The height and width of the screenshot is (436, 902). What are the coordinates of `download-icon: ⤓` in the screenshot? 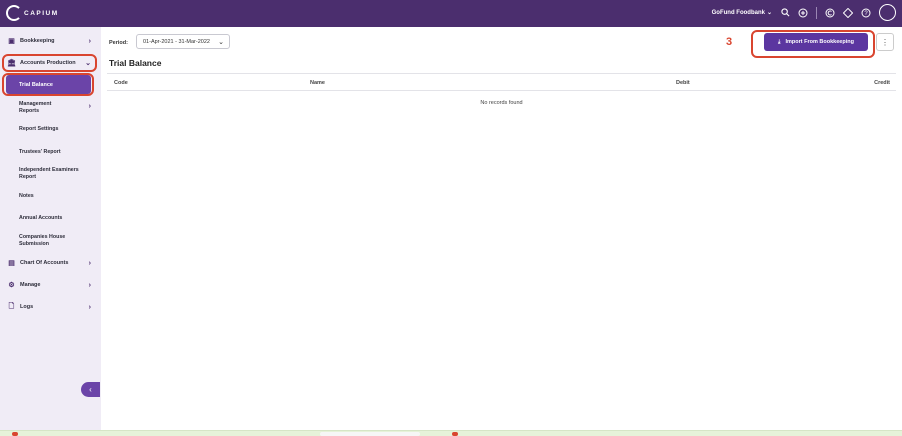 It's located at (779, 41).